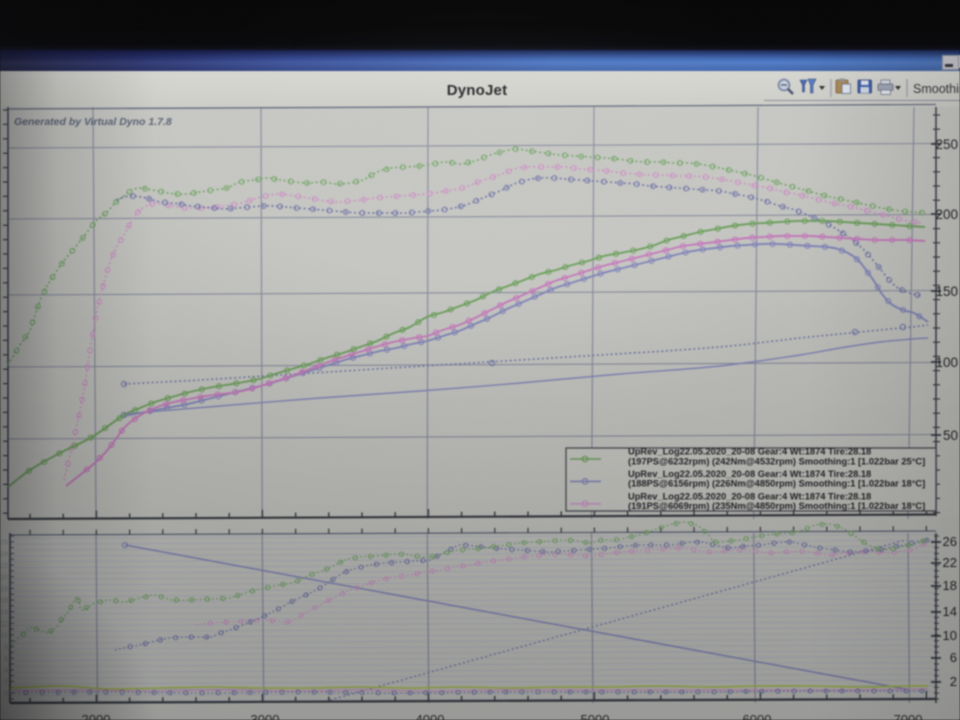 This screenshot has height=720, width=960. What do you see at coordinates (430, 716) in the screenshot?
I see `svg-text: 4000` at bounding box center [430, 716].